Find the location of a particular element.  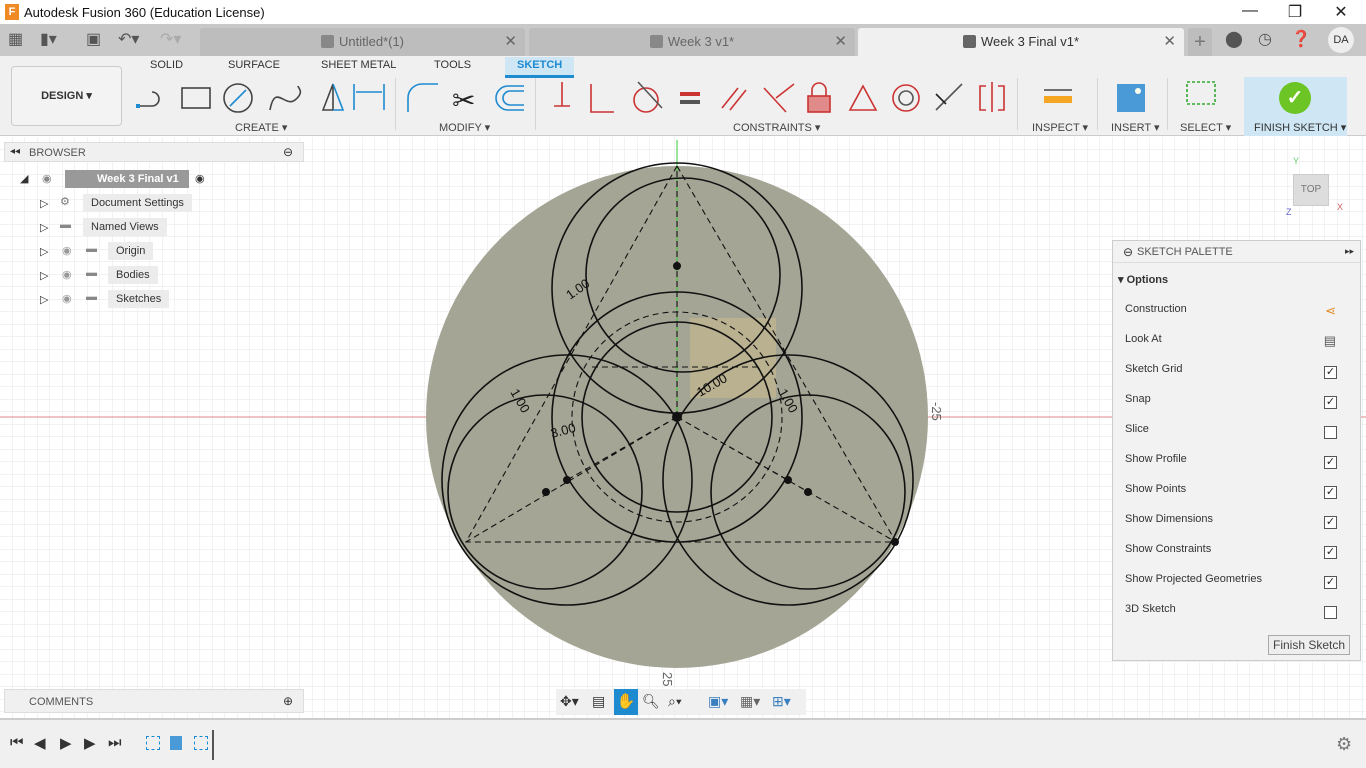

tab-sheet-metal: SHEET METAL is located at coordinates (358, 65).